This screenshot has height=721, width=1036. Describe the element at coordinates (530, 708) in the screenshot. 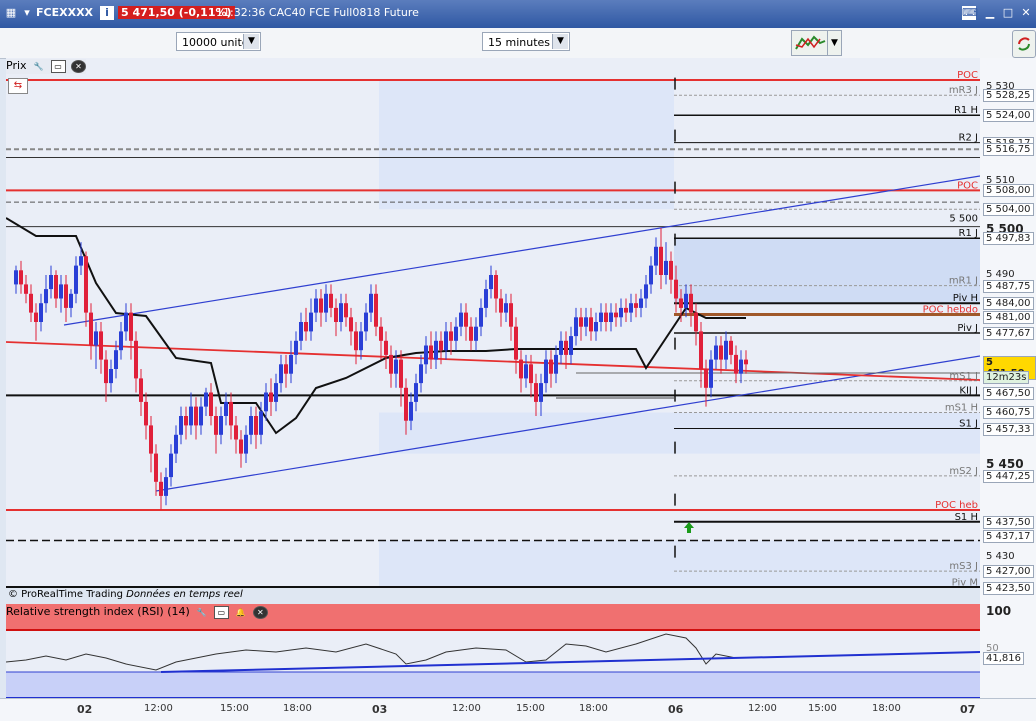

I see `time-tick-label: 15:00` at that location.